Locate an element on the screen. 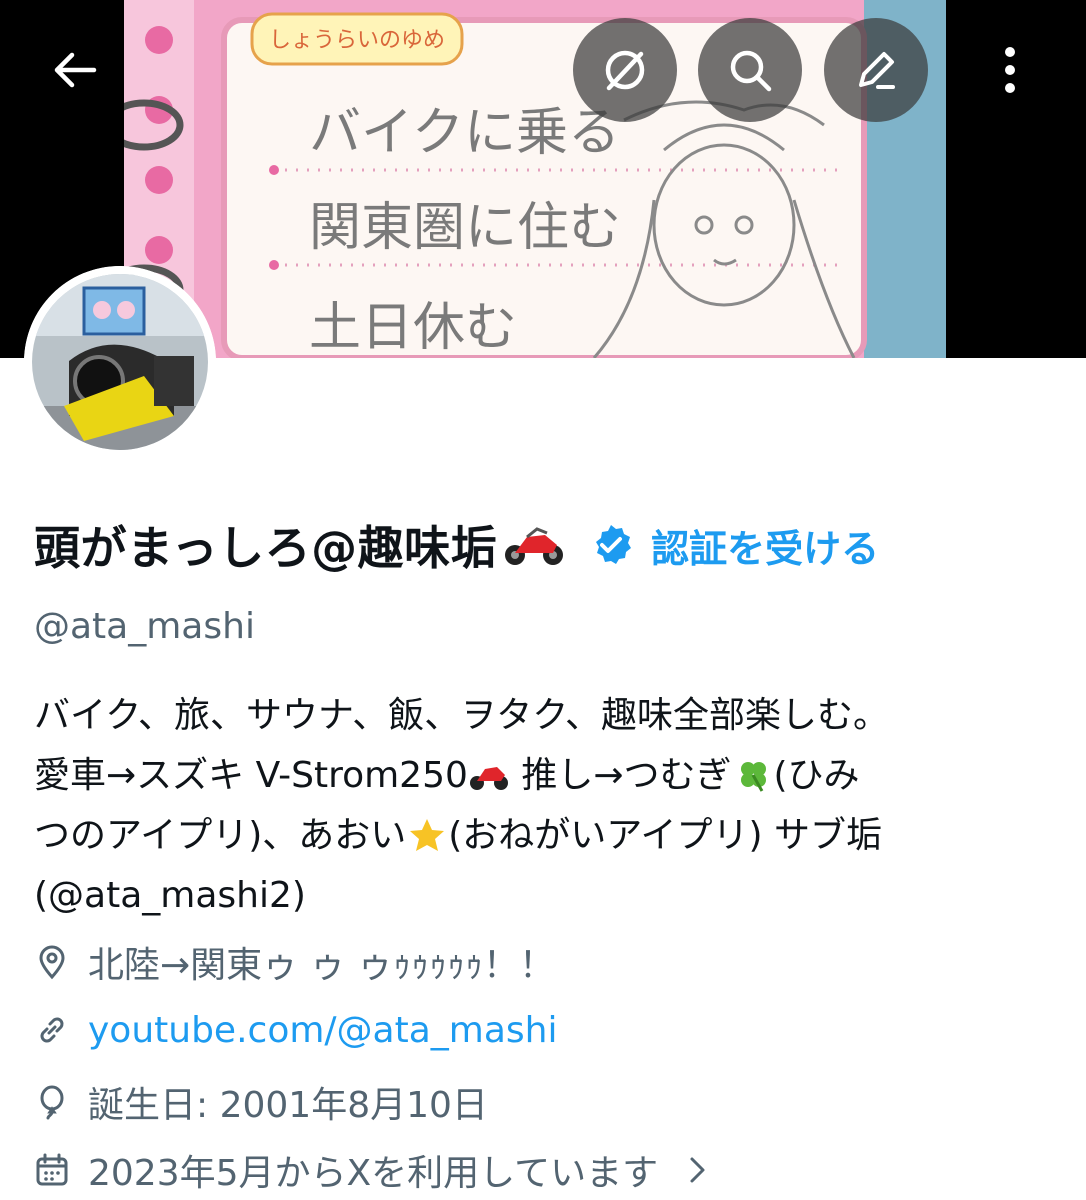 The width and height of the screenshot is (1086, 1200). star-emoji is located at coordinates (427, 835).